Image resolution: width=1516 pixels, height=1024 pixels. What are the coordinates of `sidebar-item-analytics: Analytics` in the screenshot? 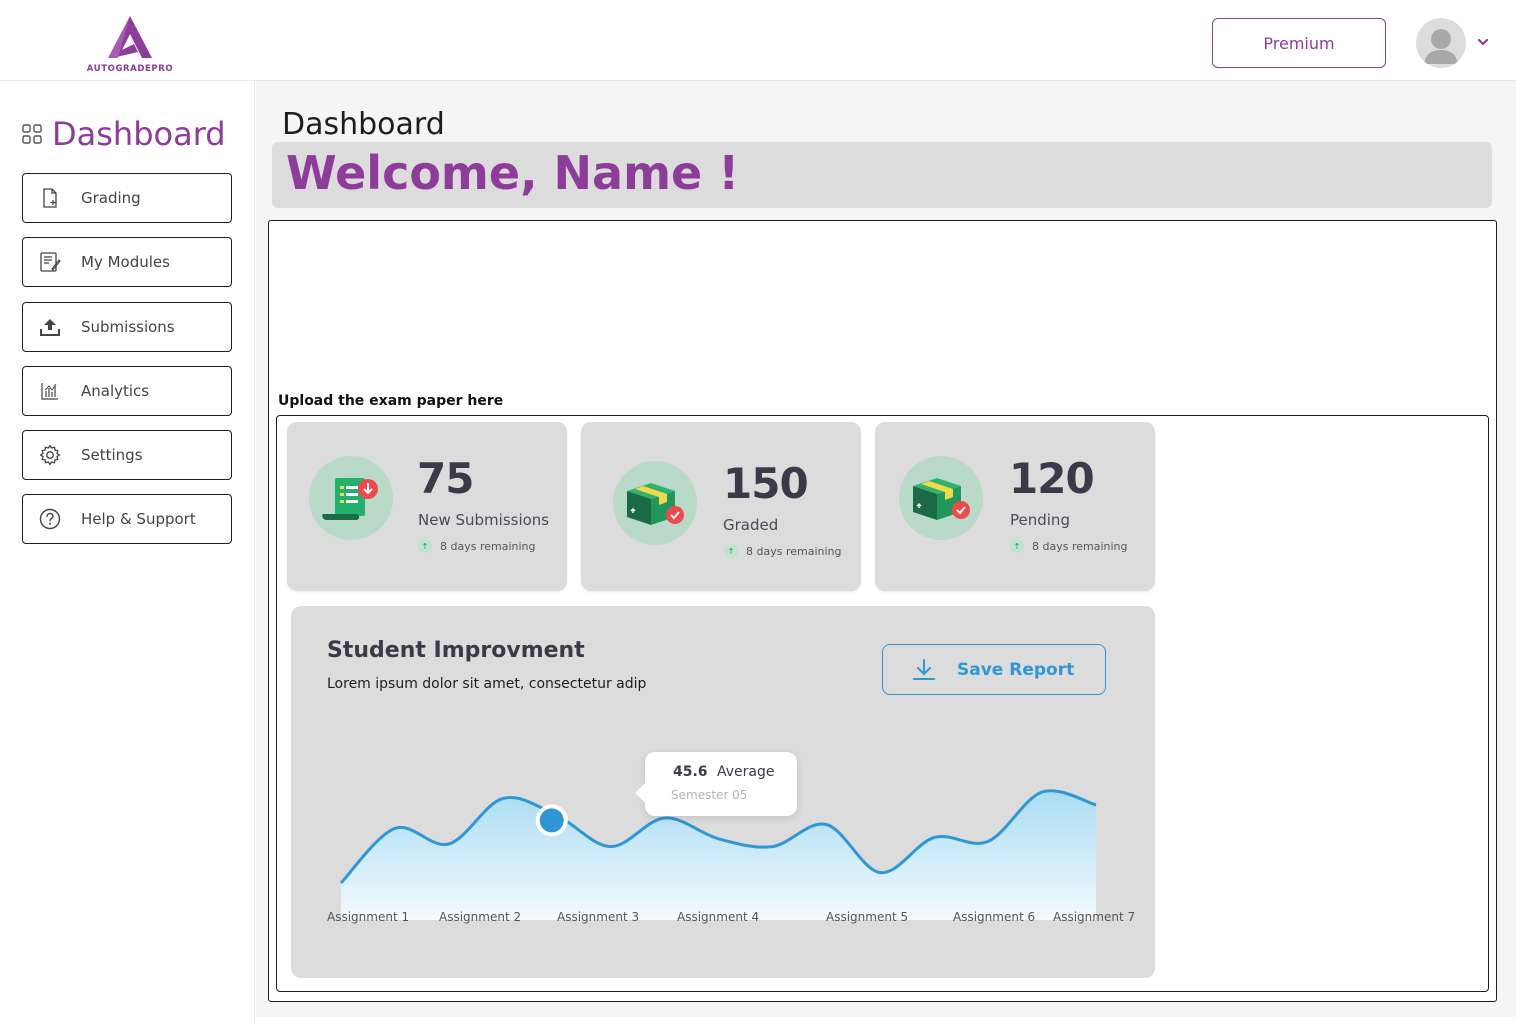 It's located at (127, 391).